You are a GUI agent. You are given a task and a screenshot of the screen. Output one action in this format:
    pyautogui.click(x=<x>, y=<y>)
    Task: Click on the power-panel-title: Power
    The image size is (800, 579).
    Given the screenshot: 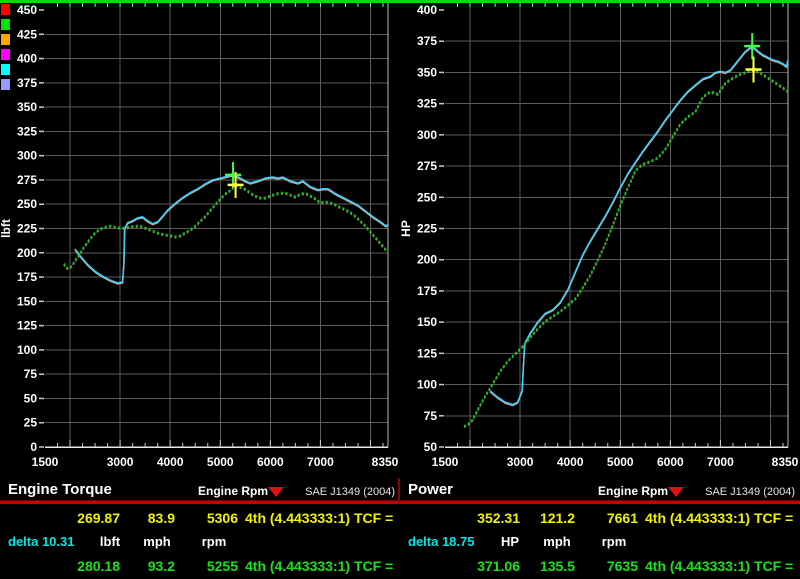 What is the action you would take?
    pyautogui.click(x=431, y=489)
    